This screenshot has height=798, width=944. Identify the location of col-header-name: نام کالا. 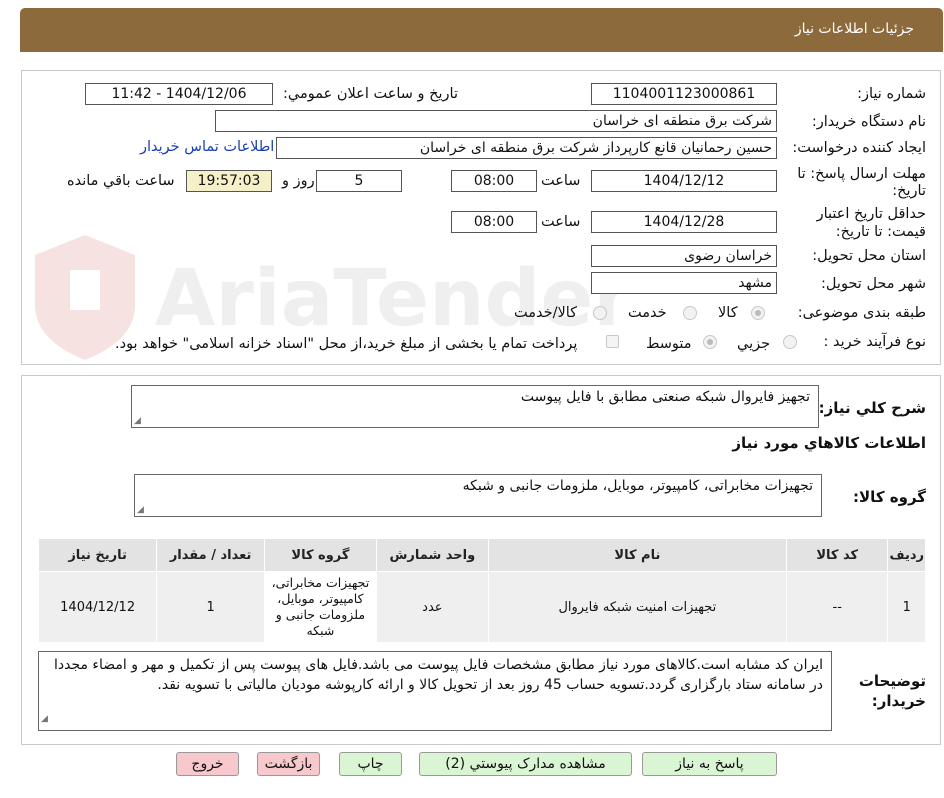
(637, 555).